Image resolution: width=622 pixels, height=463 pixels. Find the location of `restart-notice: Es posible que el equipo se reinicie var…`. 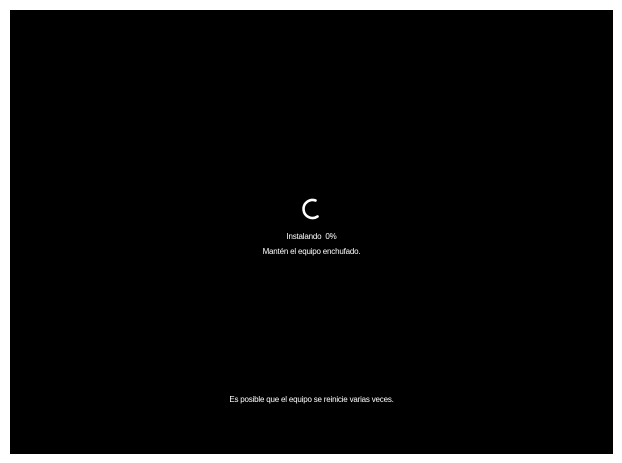

restart-notice: Es posible que el equipo se reinicie var… is located at coordinates (311, 399).